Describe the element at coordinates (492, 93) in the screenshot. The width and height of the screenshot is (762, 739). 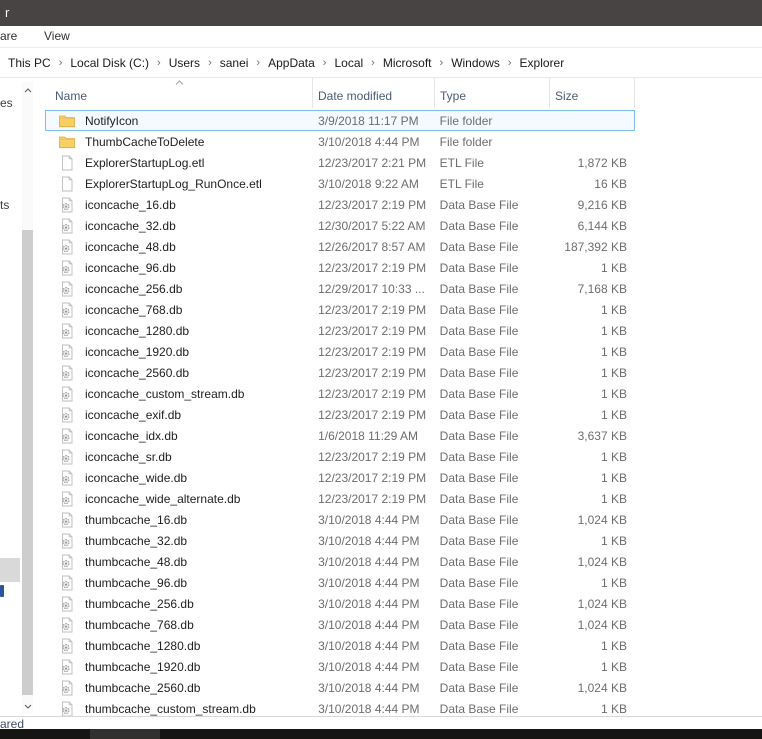
I see `column-header-type: Type` at that location.